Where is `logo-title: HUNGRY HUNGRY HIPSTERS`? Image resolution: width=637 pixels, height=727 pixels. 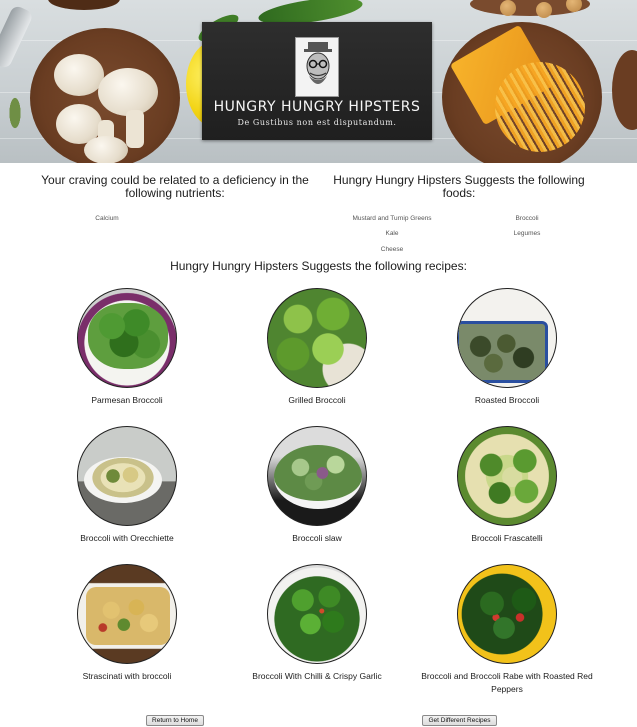 logo-title: HUNGRY HUNGRY HIPSTERS is located at coordinates (317, 107).